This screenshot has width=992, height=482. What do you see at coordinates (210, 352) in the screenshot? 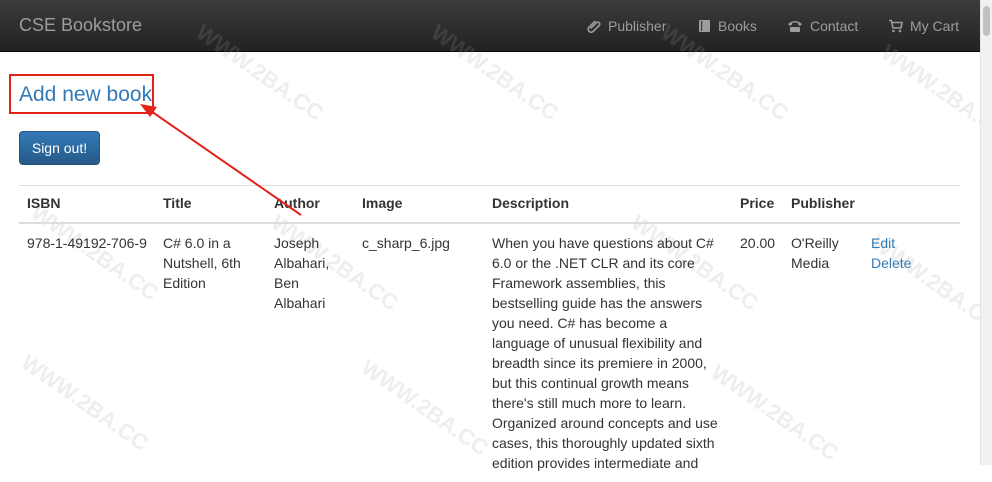
I see `cell-title: C# 6.0 in a Nutshell, 6th Edition` at bounding box center [210, 352].